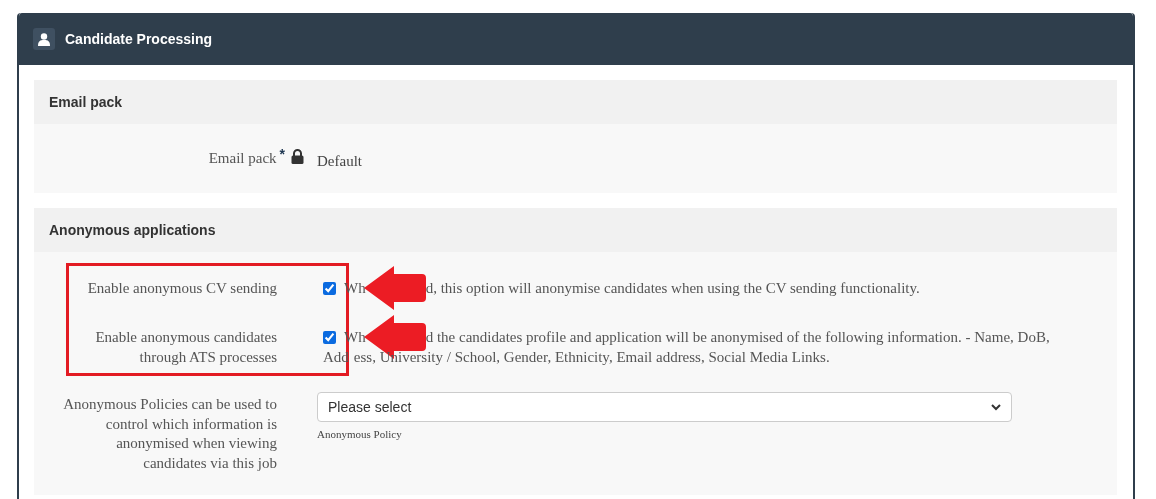 This screenshot has width=1156, height=499. I want to click on description-text: d the candidates profile and application will be anonymised of the following information. - Name, DoB,, so click(737, 337).